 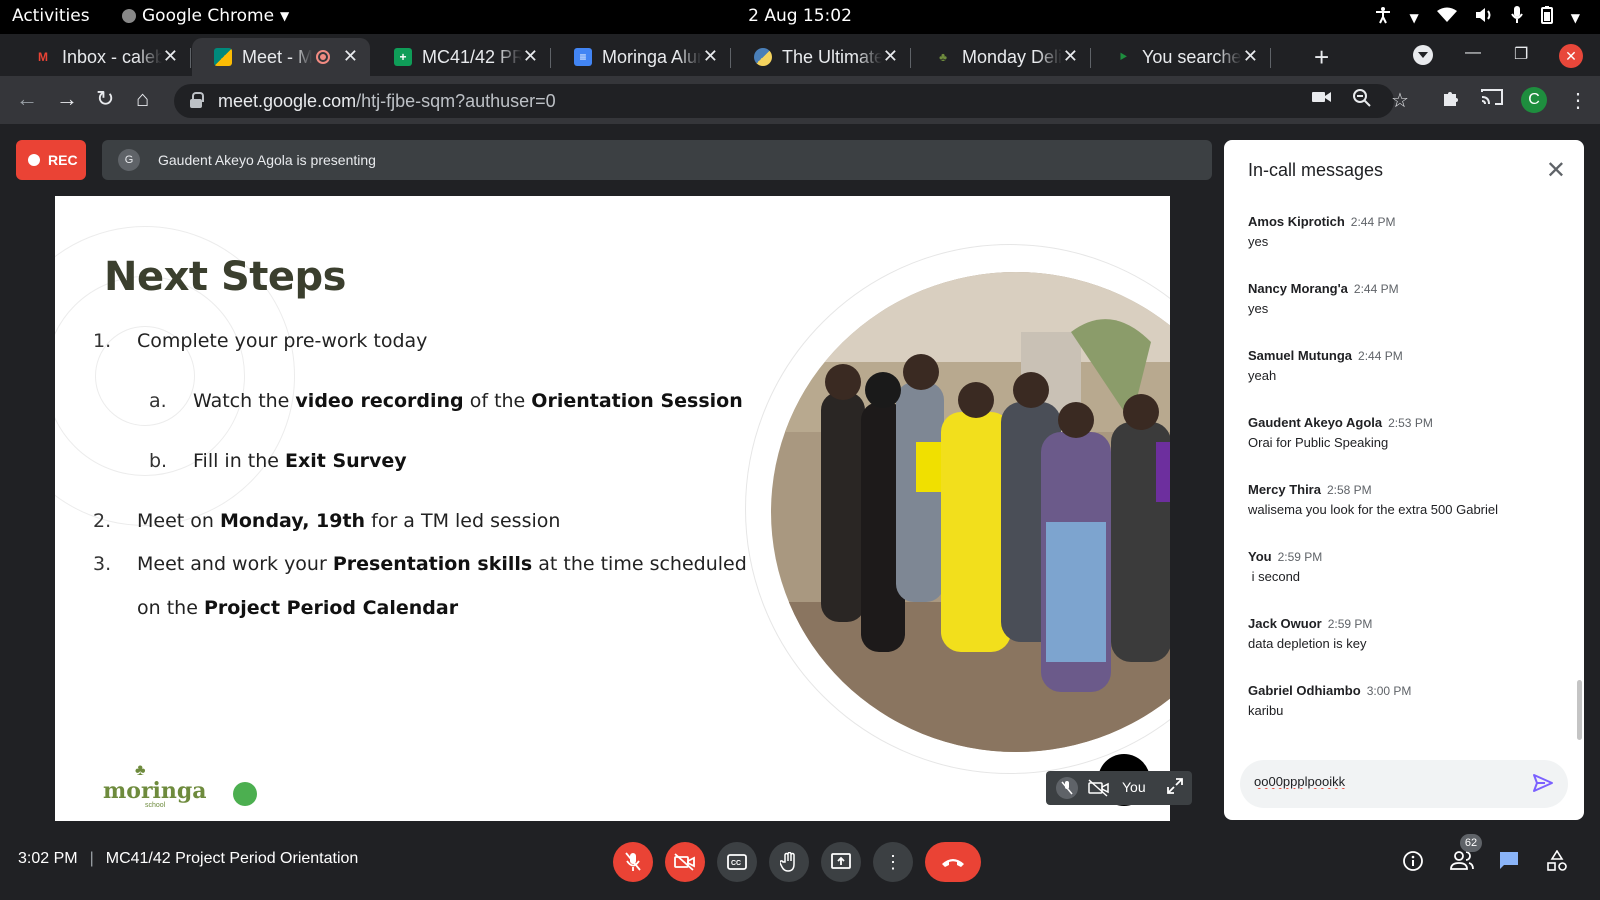 I want to click on tab-meet: Meet - MC41/42 ✕, so click(x=281, y=57).